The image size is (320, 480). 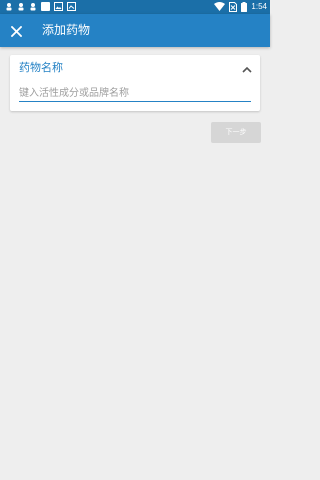 What do you see at coordinates (45, 6) in the screenshot?
I see `app-icon` at bounding box center [45, 6].